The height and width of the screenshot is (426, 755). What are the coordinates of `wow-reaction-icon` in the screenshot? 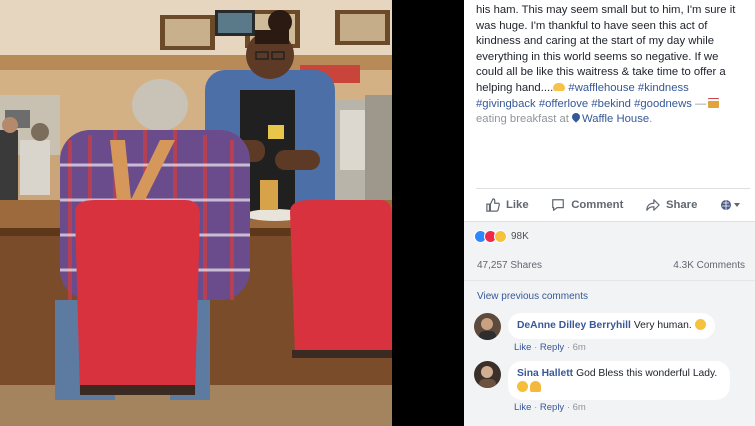 It's located at (500, 236).